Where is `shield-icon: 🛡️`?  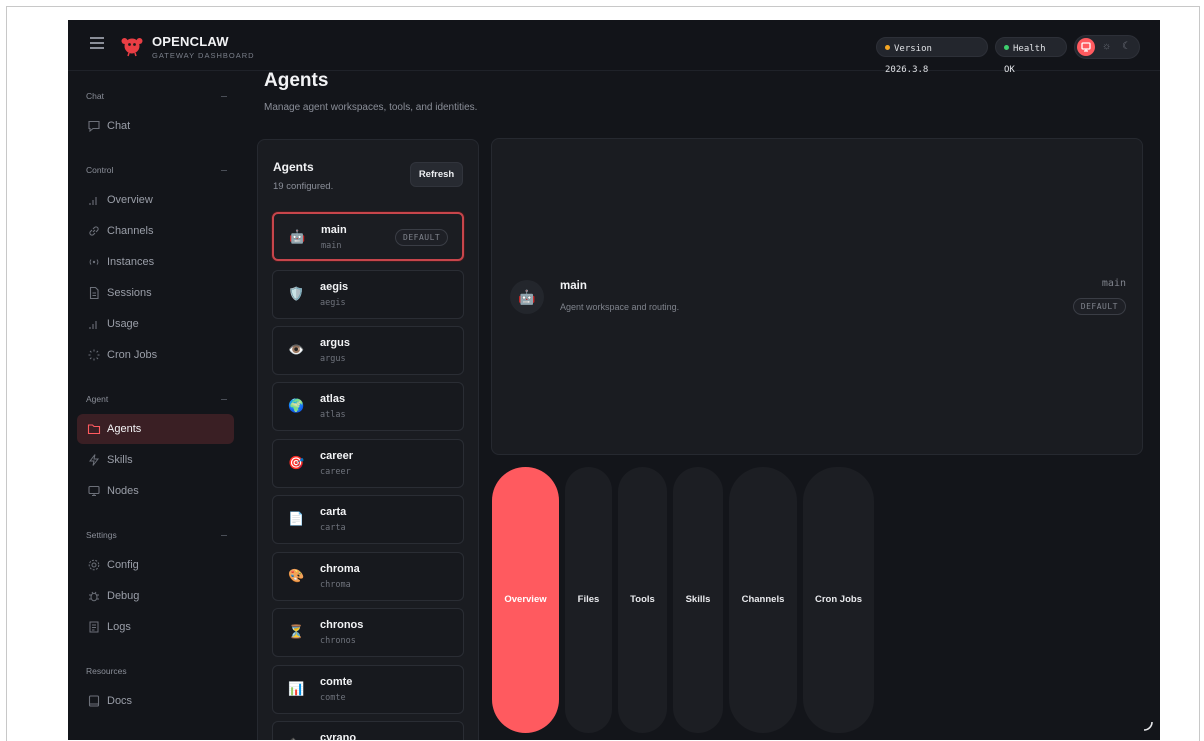 shield-icon: 🛡️ is located at coordinates (296, 293).